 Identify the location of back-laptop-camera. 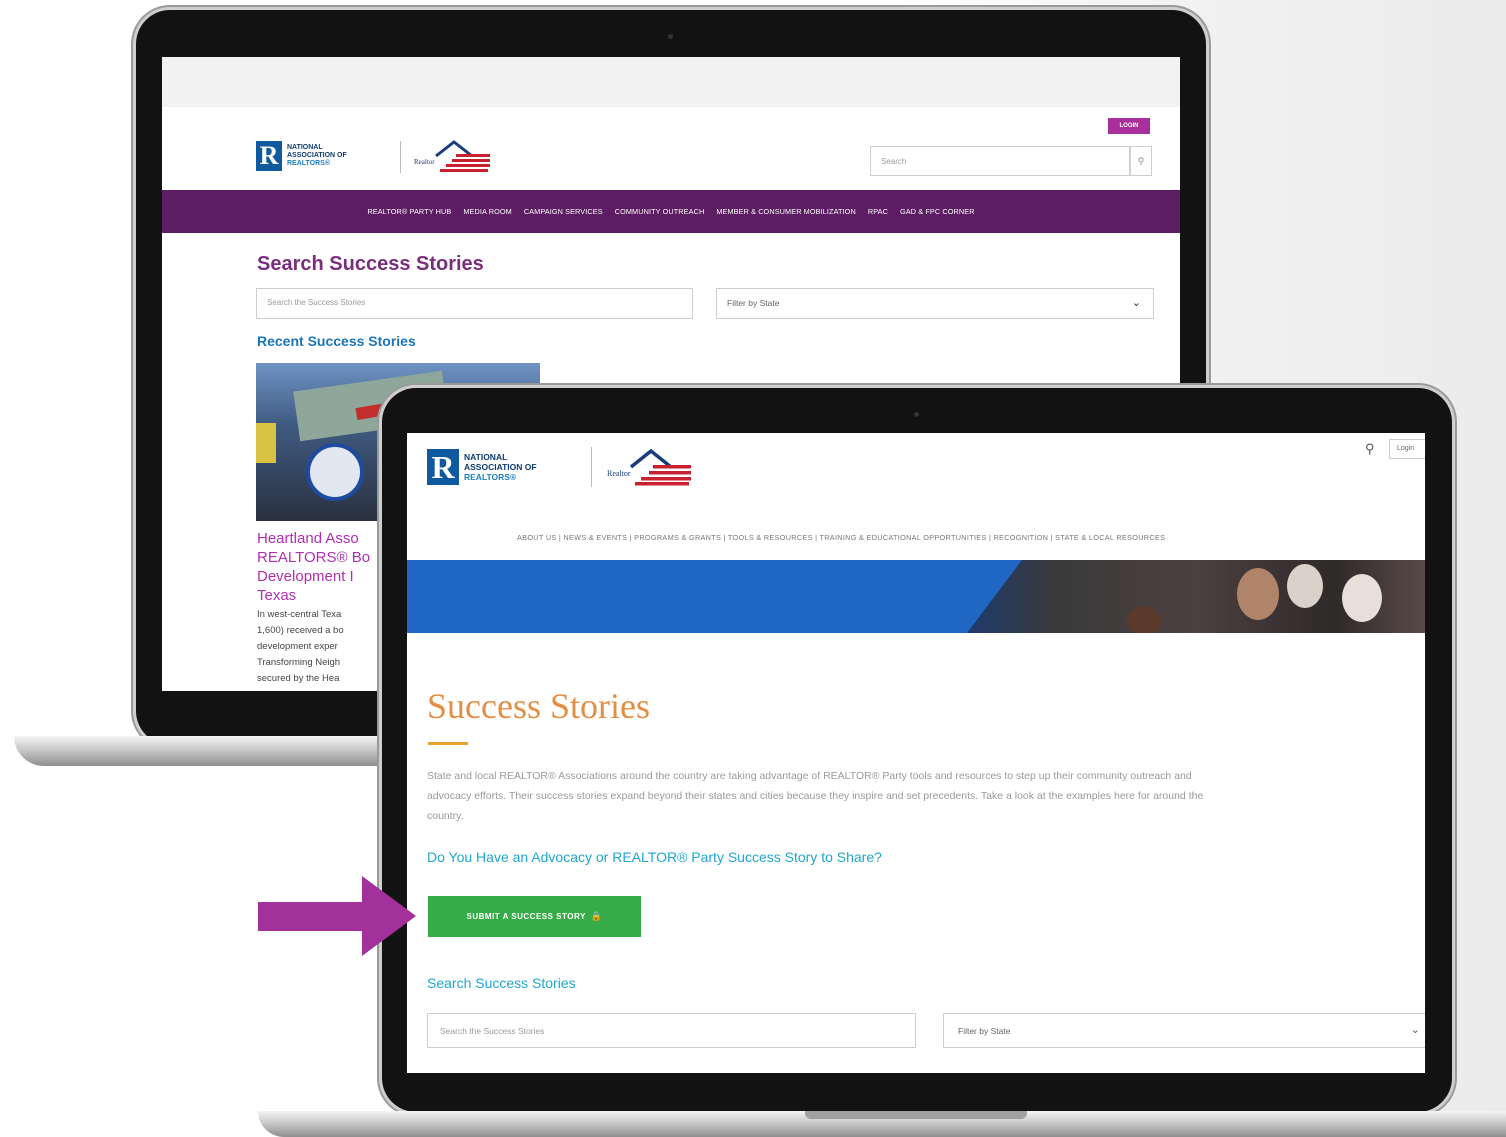
(670, 36).